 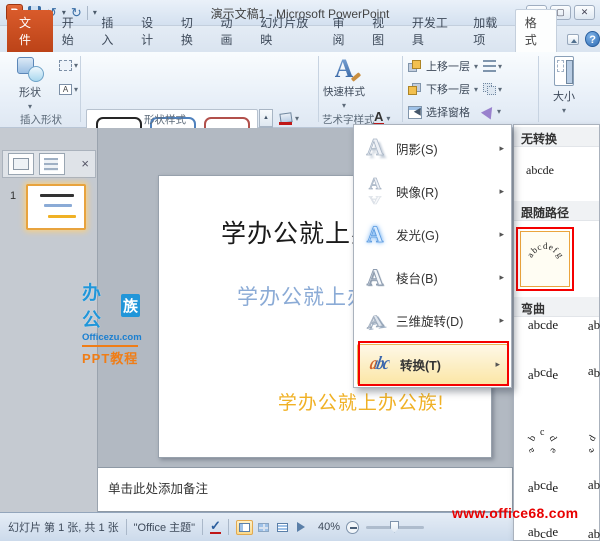 What do you see at coordinates (328, 527) in the screenshot?
I see `zoom-level: 40%` at bounding box center [328, 527].